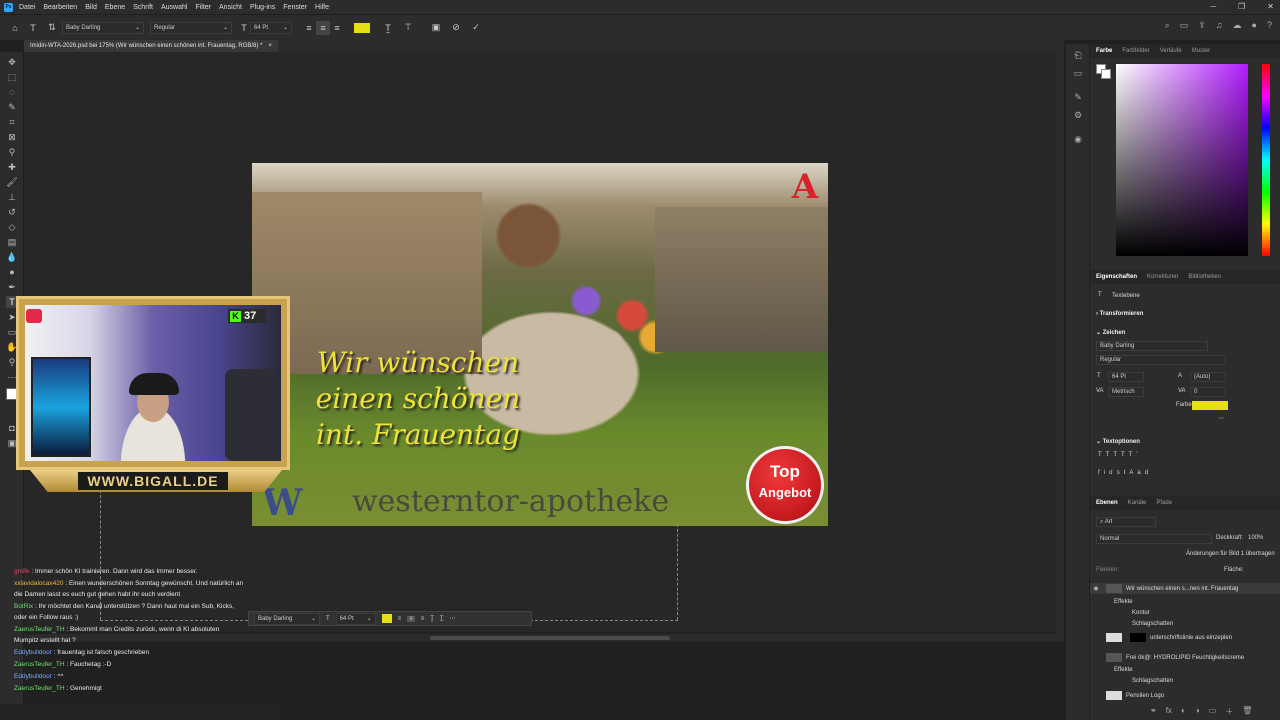 The image size is (1280, 720). Describe the element at coordinates (174, 7) in the screenshot. I see `menu-auswahl: Auswahl` at that location.